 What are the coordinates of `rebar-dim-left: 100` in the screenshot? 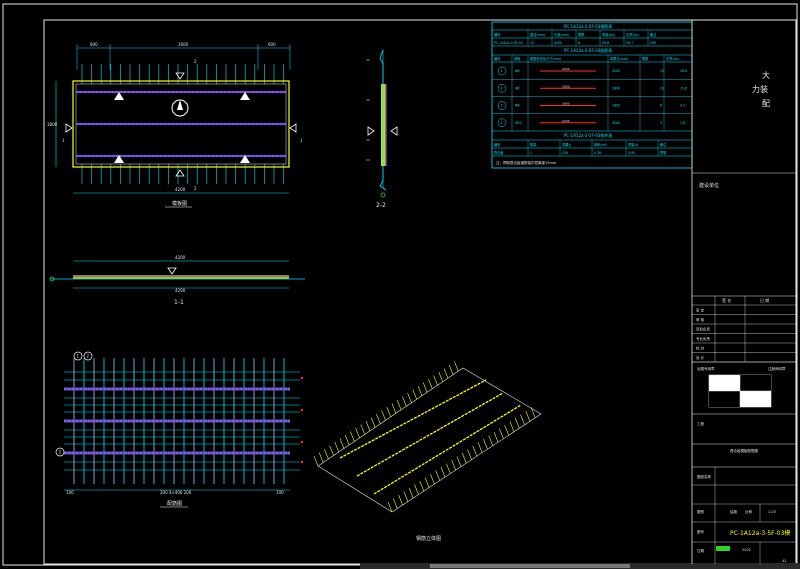 It's located at (70, 492).